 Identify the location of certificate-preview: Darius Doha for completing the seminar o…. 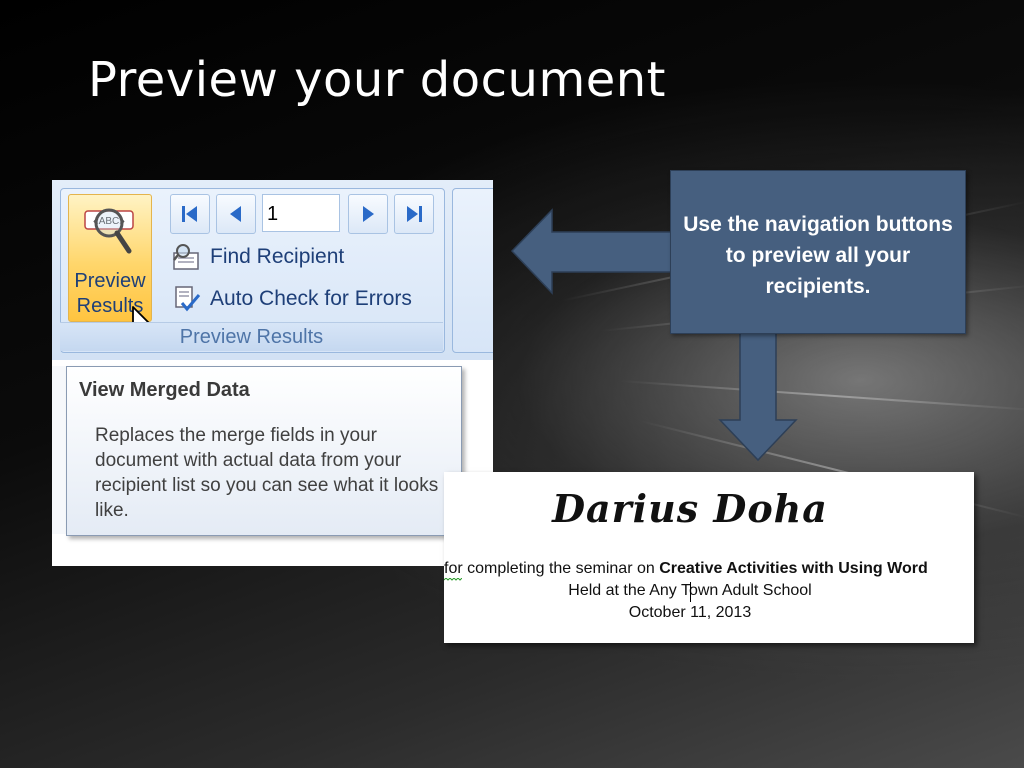
(709, 557).